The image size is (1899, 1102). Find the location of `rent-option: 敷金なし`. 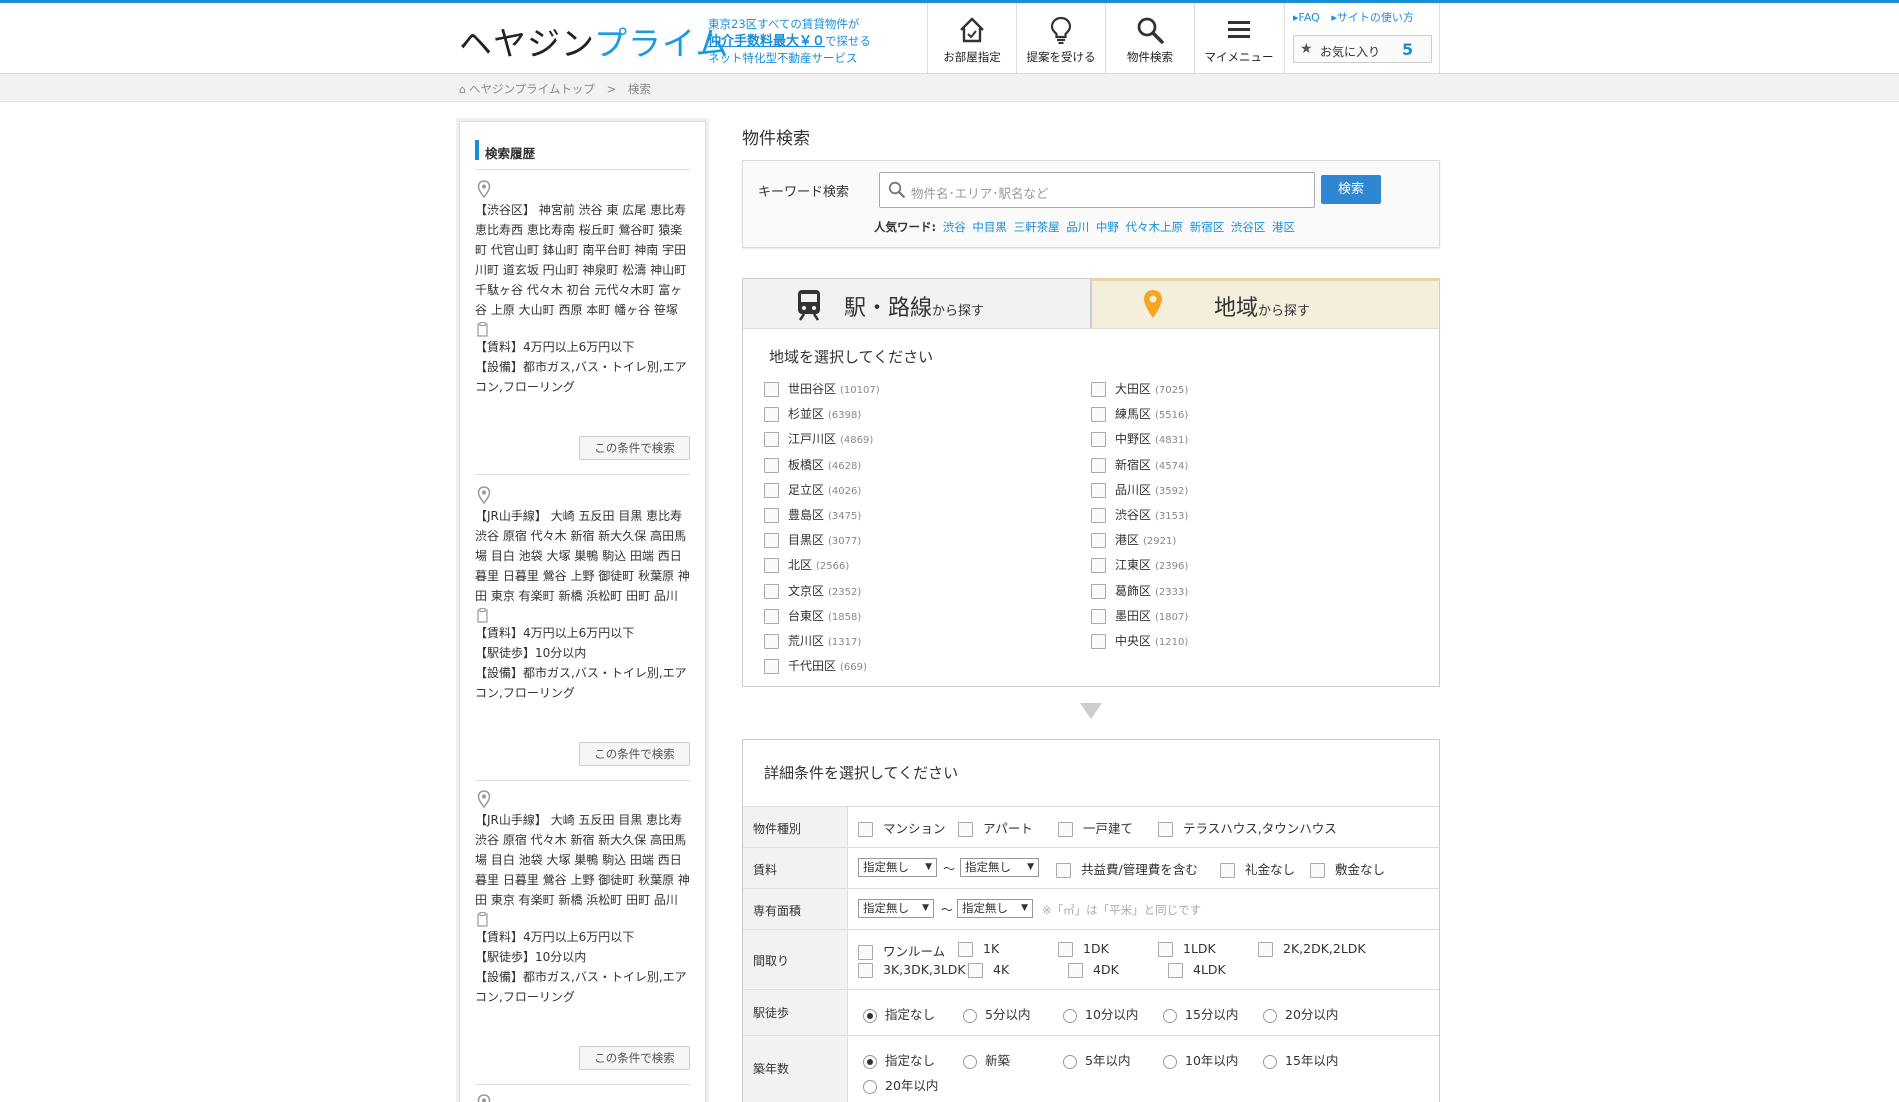

rent-option: 敷金なし is located at coordinates (1347, 868).